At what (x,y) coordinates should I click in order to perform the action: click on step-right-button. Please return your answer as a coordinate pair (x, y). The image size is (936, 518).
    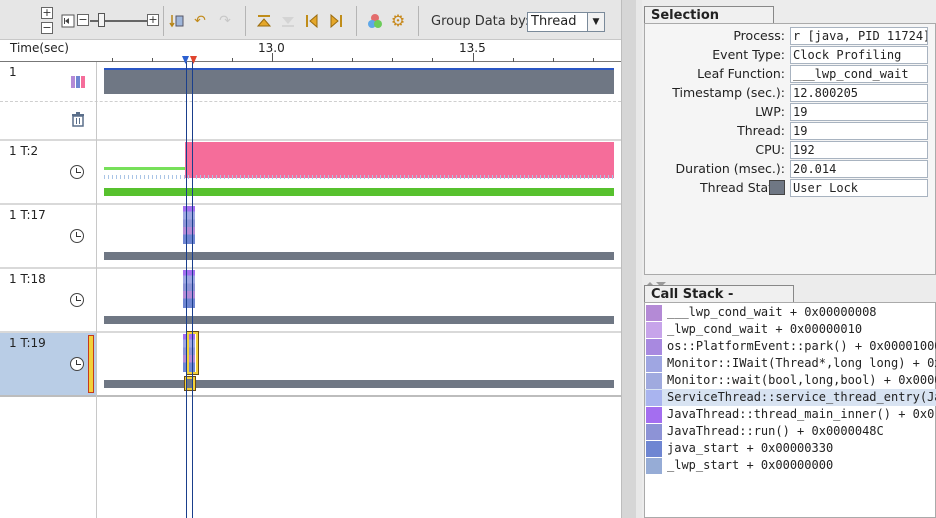
    Looking at the image, I should click on (336, 21).